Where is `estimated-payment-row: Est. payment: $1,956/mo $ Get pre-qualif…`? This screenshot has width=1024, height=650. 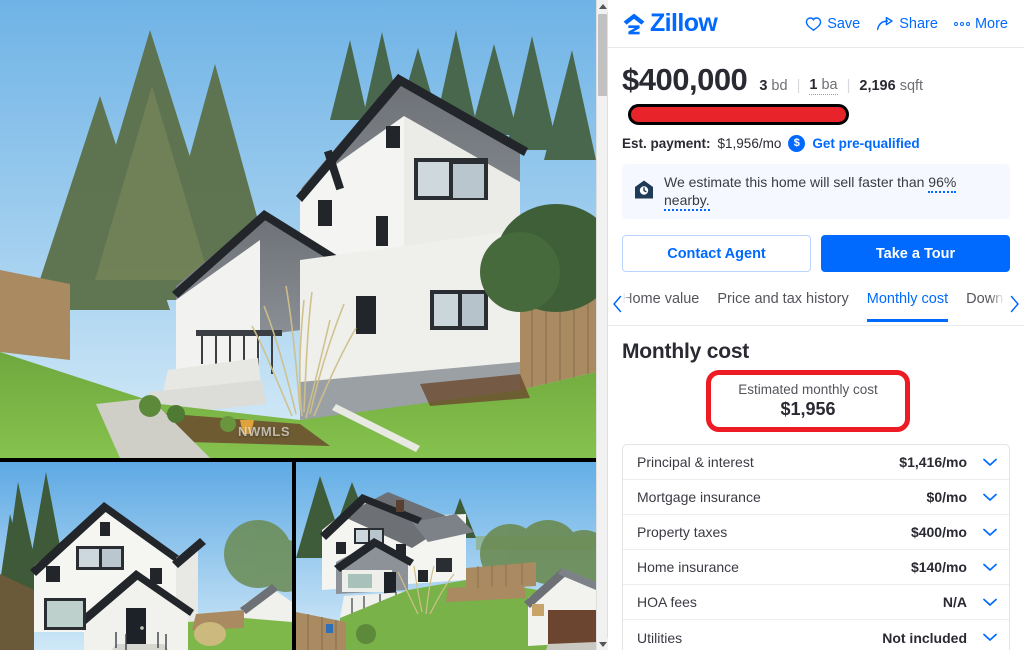
estimated-payment-row: Est. payment: $1,956/mo $ Get pre-qualif… is located at coordinates (815, 143).